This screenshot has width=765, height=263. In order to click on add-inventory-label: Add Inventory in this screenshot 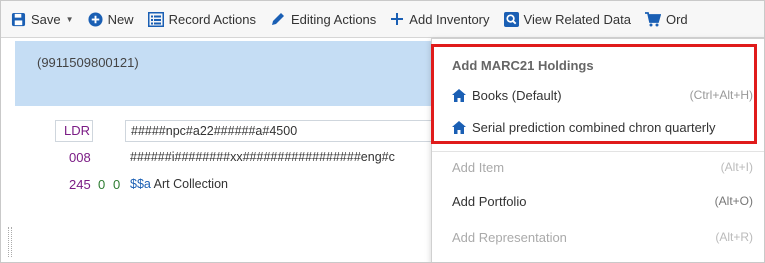, I will do `click(449, 19)`.